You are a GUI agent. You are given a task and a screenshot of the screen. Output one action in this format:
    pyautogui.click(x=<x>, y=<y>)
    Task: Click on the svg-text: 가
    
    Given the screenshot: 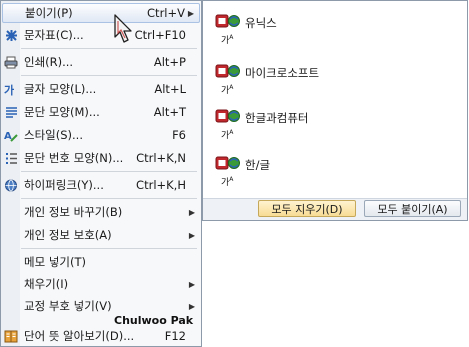 What is the action you would take?
    pyautogui.click(x=9, y=89)
    